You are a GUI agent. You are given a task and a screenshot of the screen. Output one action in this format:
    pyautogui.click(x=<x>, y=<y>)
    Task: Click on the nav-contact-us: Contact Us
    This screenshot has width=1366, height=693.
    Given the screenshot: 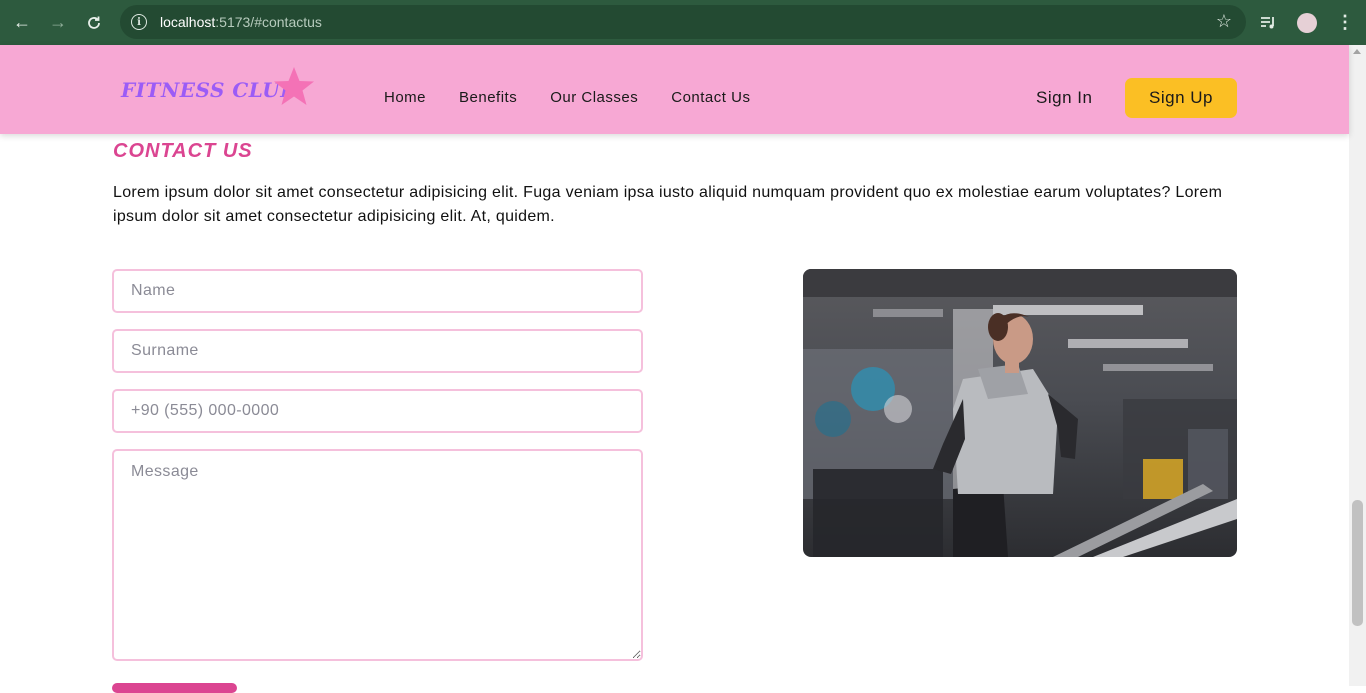 What is the action you would take?
    pyautogui.click(x=710, y=97)
    